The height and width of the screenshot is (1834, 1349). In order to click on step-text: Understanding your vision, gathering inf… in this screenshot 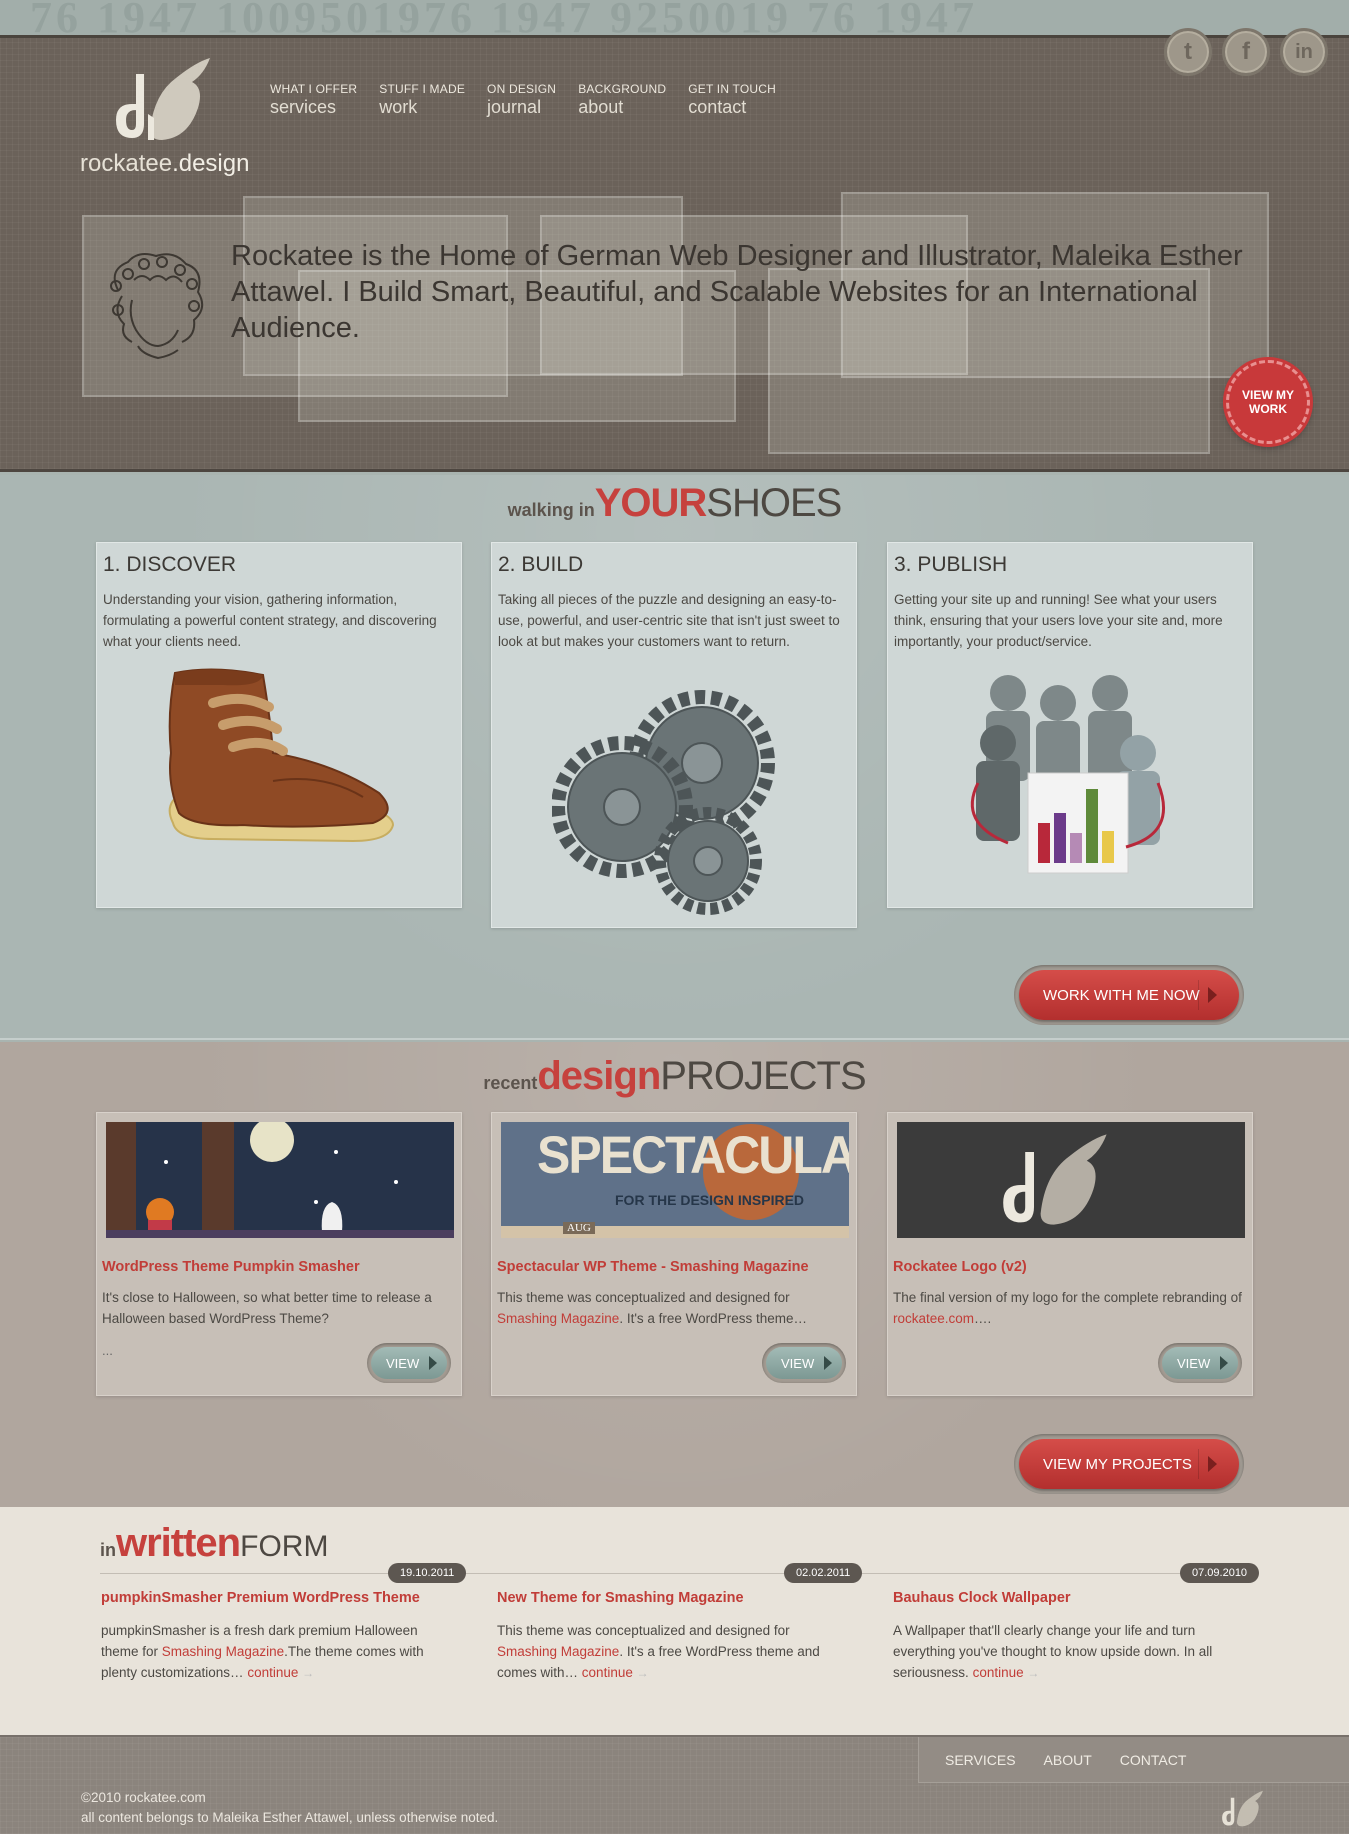, I will do `click(270, 620)`.